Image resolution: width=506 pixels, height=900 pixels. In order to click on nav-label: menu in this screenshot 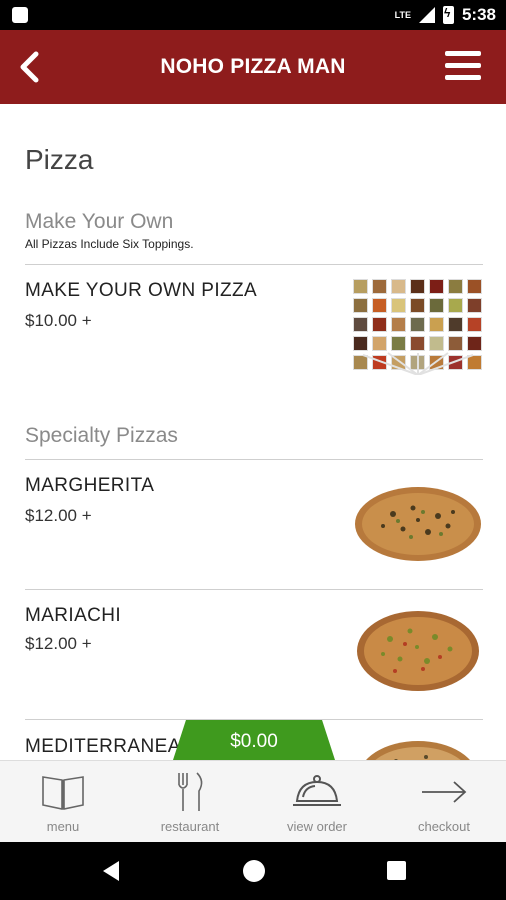, I will do `click(63, 826)`.